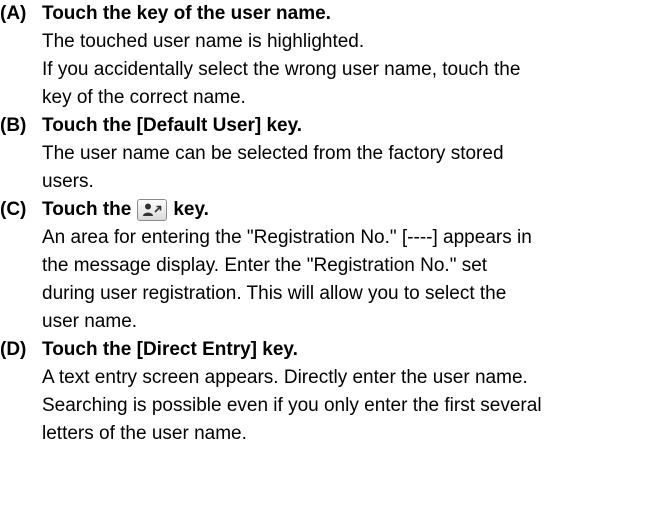  What do you see at coordinates (332, 14) in the screenshot?
I see `item-heading: (A) Touch the key of the user name.` at bounding box center [332, 14].